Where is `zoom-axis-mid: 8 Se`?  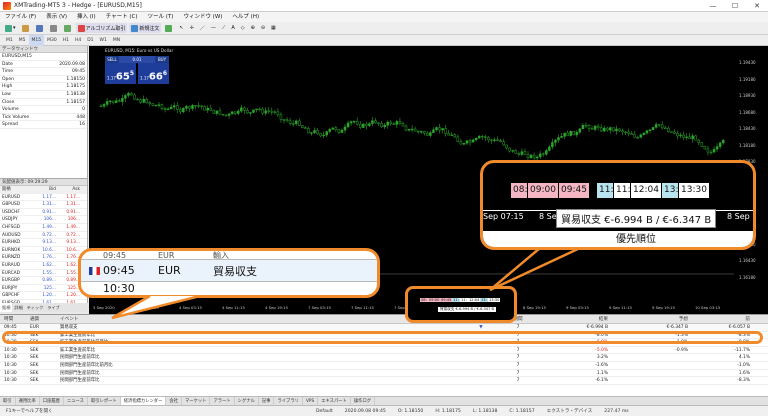
zoom-axis-mid: 8 Se is located at coordinates (548, 216).